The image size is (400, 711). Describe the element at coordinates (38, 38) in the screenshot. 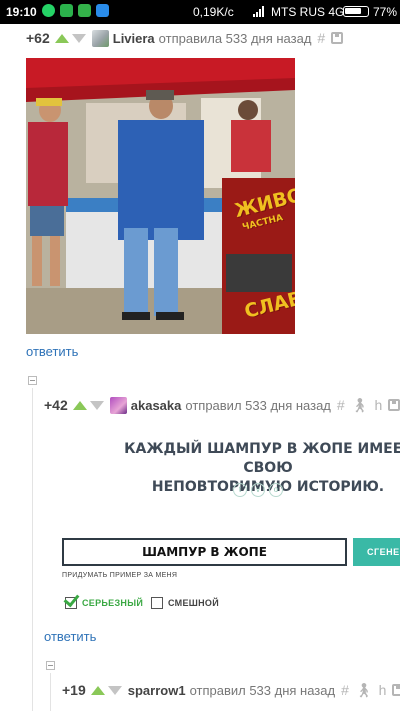

I see `comment-rating: +62` at that location.